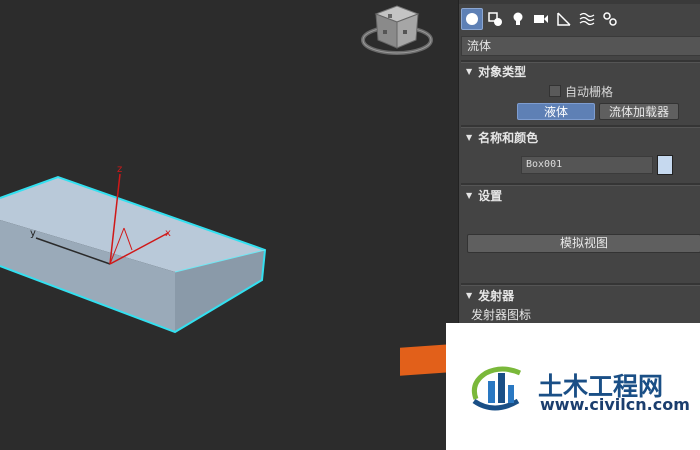  What do you see at coordinates (580, 296) in the screenshot?
I see `rollout-emitter: ▼ 发射器` at bounding box center [580, 296].